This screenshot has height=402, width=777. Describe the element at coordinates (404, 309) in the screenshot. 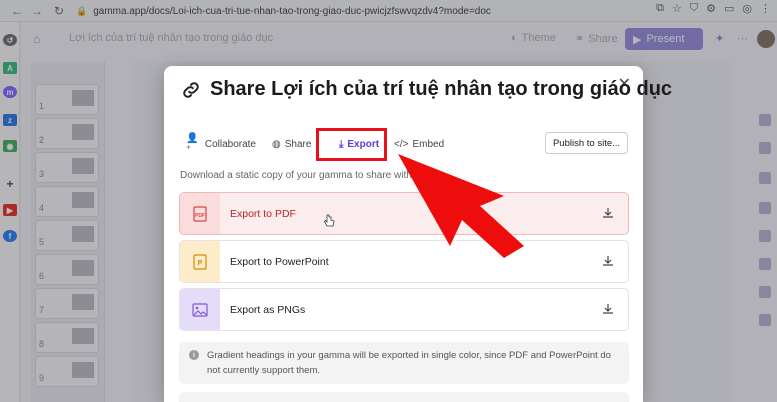

I see `export-png-option: Export as PNGs` at that location.